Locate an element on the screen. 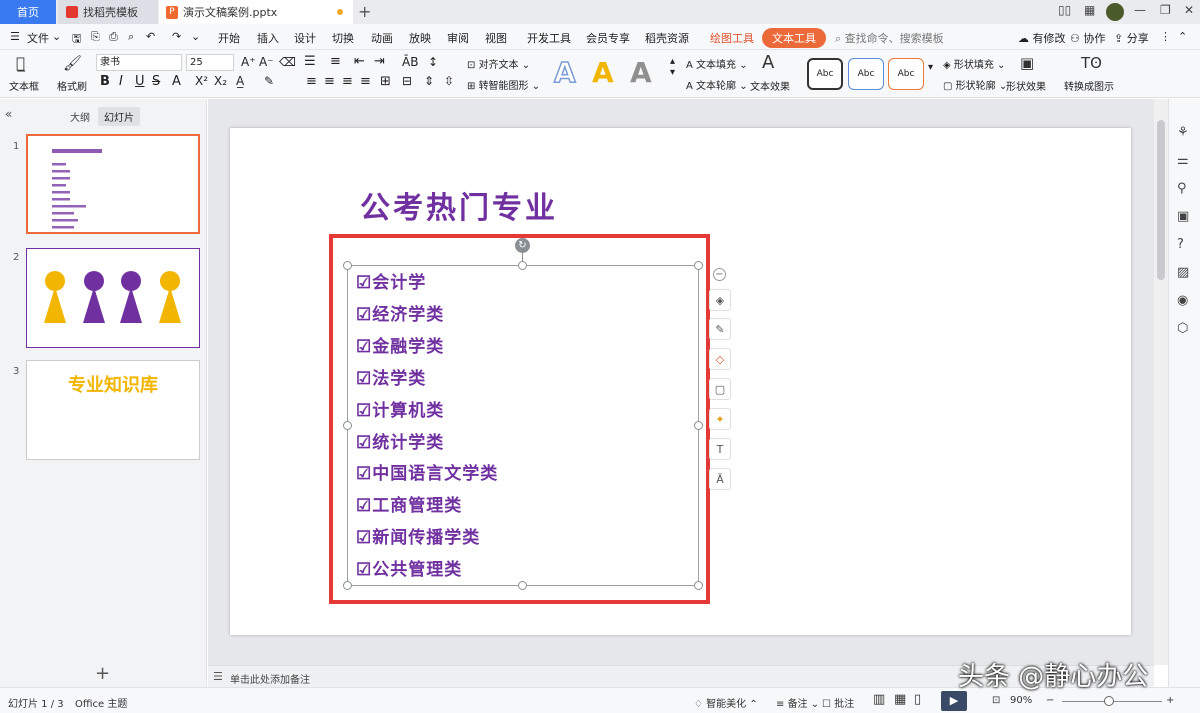 The image size is (1200, 713). add-slide-icon: + is located at coordinates (102, 673).